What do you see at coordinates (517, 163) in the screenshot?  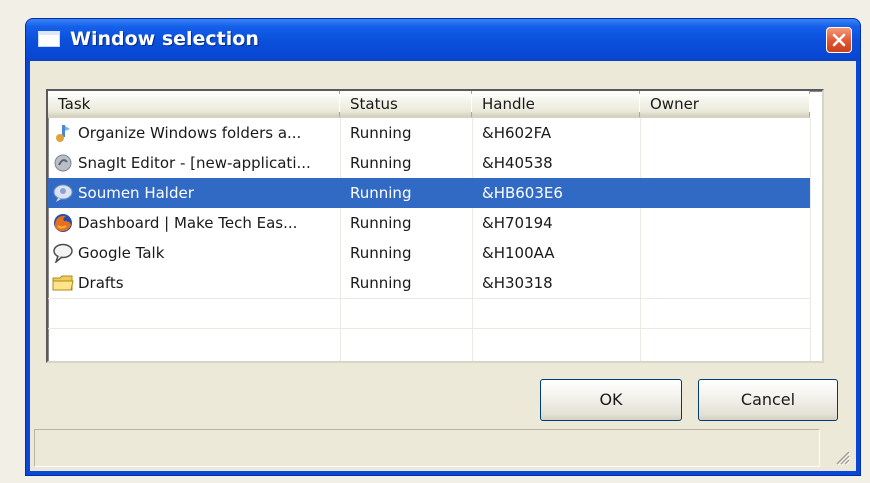 I see `task-handle: &H40538` at bounding box center [517, 163].